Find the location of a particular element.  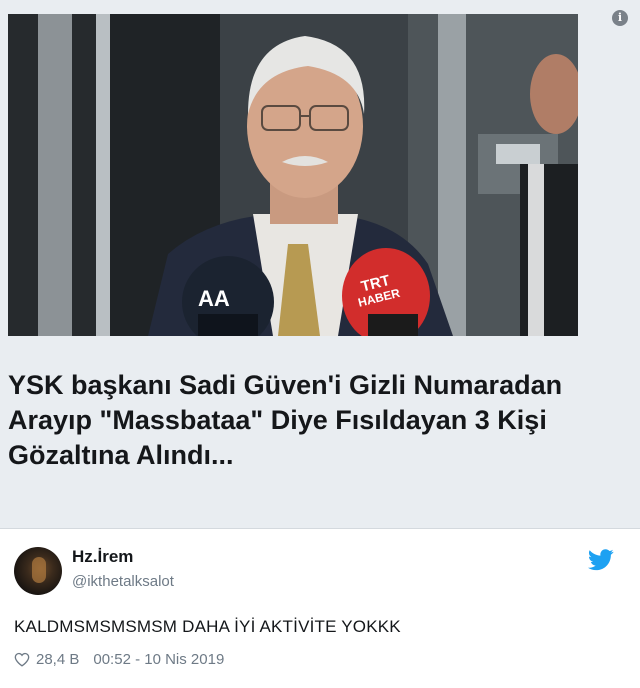

tweet-meta: 28,4 B 00:52 - 10 Nis 2019 is located at coordinates (119, 659).